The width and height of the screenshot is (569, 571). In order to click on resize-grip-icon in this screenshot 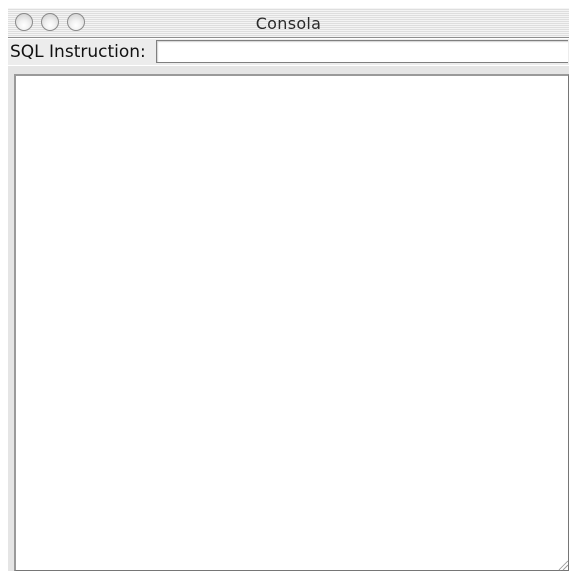, I will do `click(562, 564)`.